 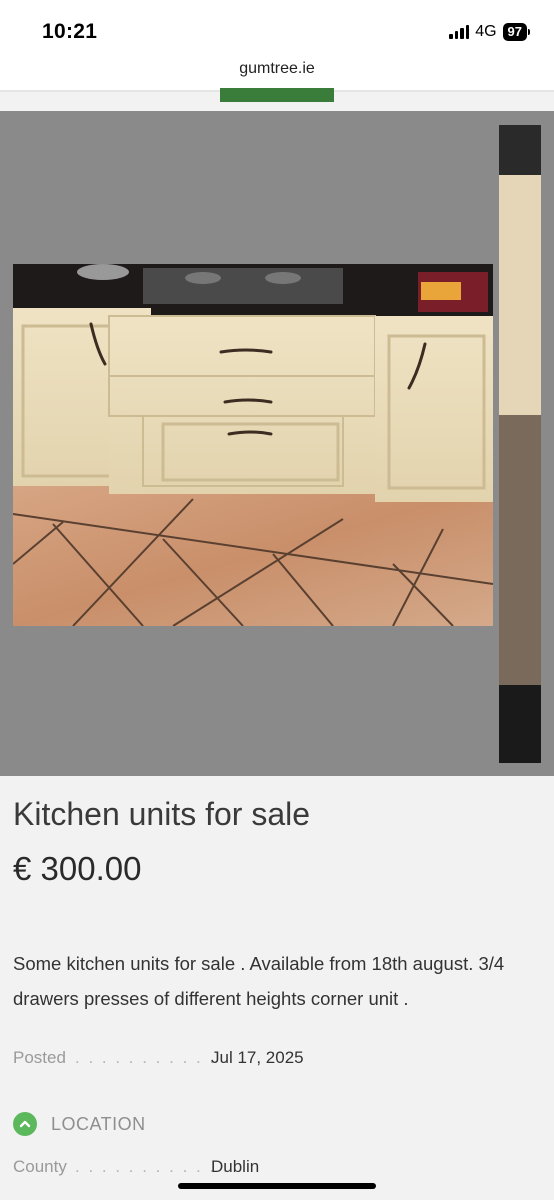 What do you see at coordinates (162, 814) in the screenshot?
I see `listing-title: Kitchen units for sale` at bounding box center [162, 814].